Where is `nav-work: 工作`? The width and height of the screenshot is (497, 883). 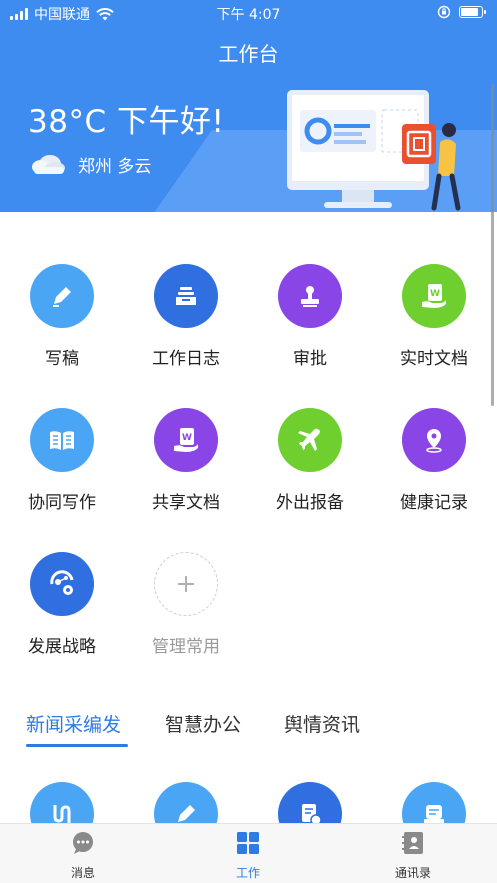 nav-work: 工作 is located at coordinates (248, 855).